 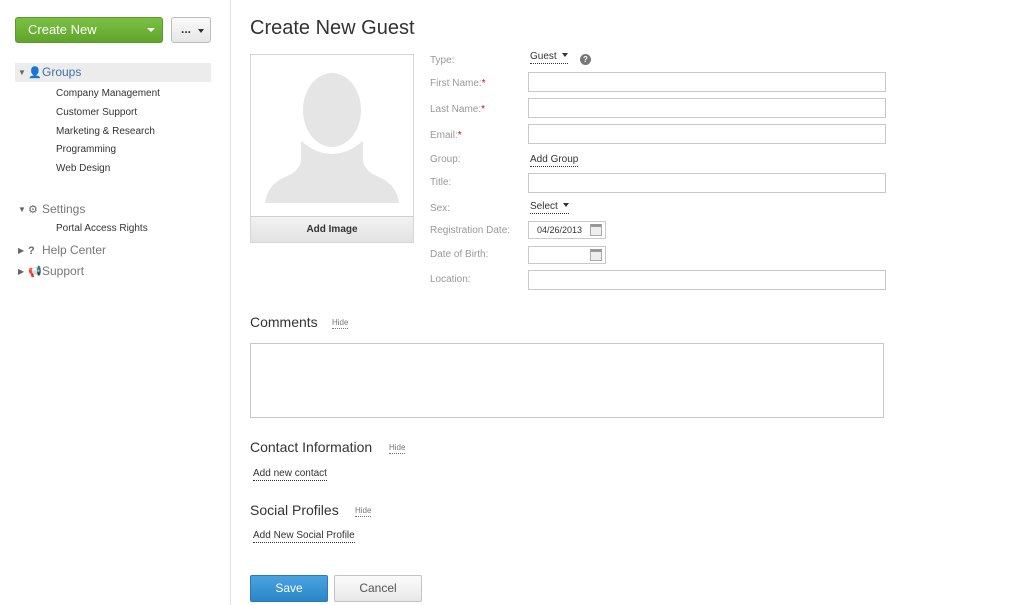 I want to click on avatar-upload: Add Image, so click(x=332, y=148).